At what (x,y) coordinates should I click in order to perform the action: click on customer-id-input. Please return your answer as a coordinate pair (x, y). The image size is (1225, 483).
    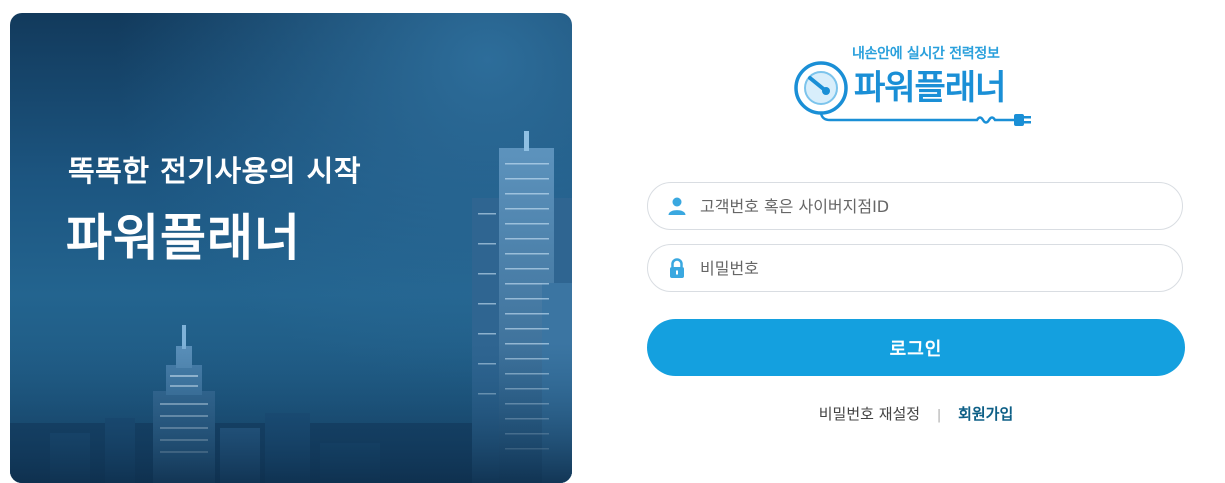
    Looking at the image, I should click on (930, 206).